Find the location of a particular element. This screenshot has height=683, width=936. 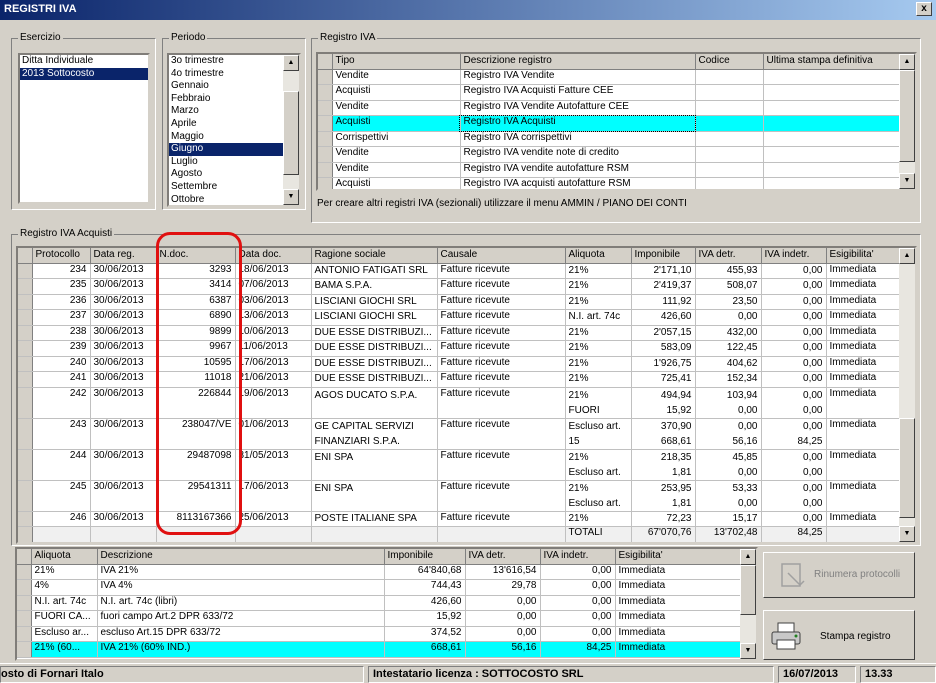

acquisti-column-header: Esigibilita' is located at coordinates (864, 256).